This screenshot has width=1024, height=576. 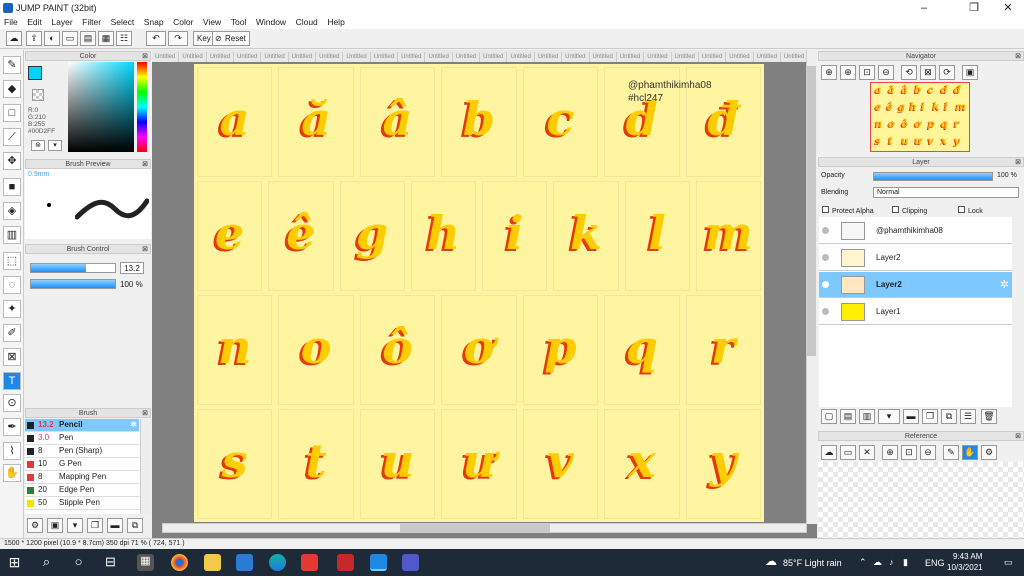 I want to click on layer-folder-icon: ▬, so click(x=911, y=416).